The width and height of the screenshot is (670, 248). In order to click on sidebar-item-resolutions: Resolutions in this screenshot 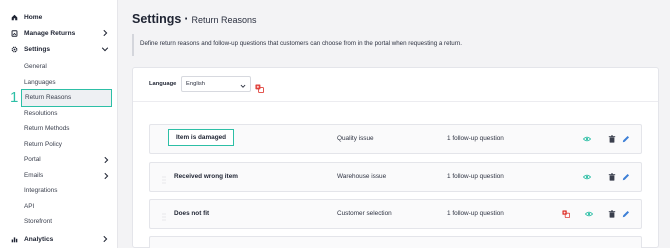, I will do `click(66, 114)`.